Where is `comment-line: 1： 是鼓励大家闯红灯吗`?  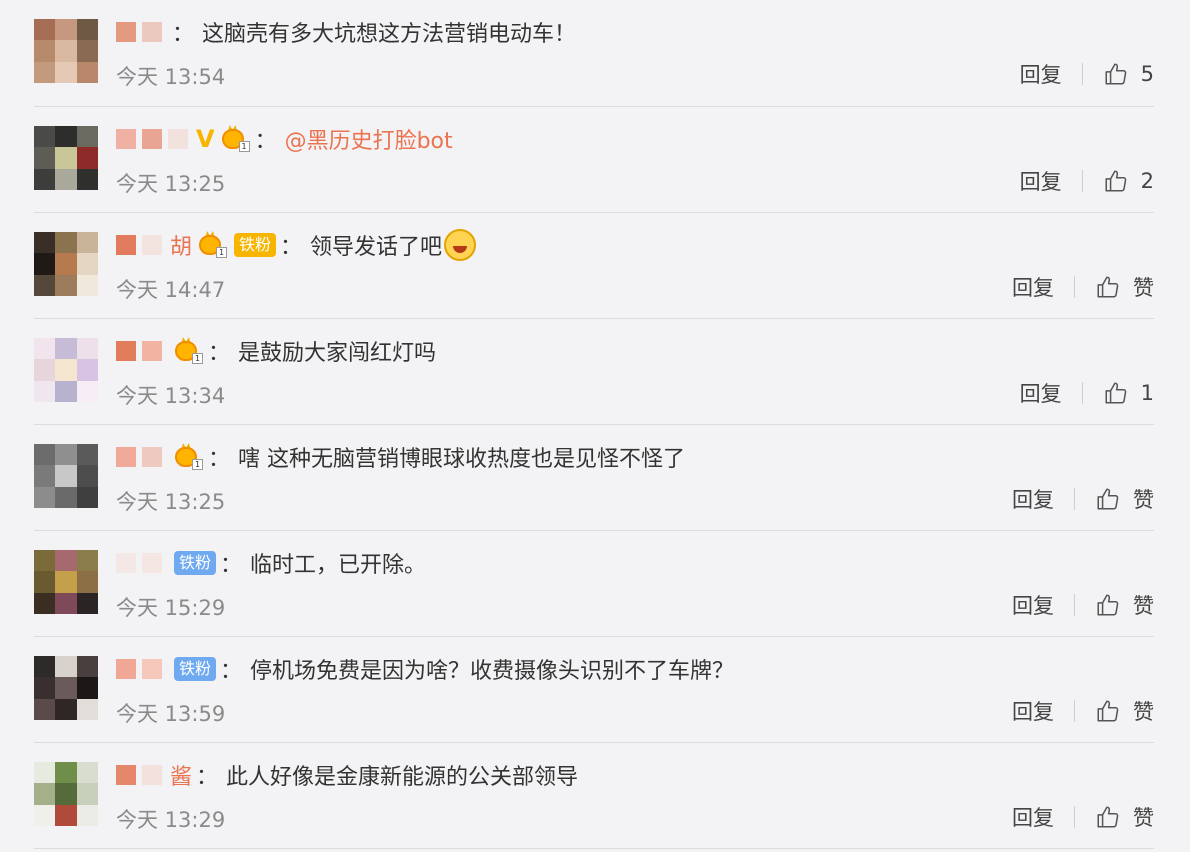 comment-line: 1： 是鼓励大家闯红灯吗 is located at coordinates (276, 351).